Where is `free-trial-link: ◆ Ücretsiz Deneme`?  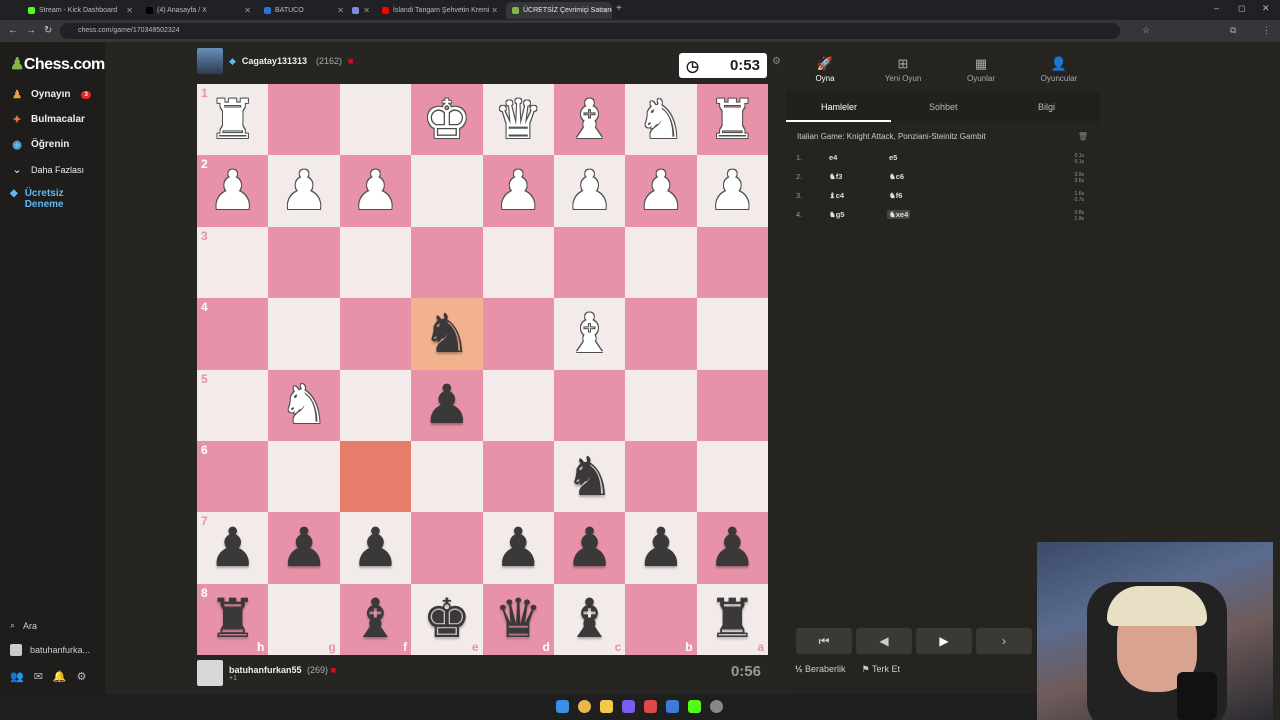 free-trial-link: ◆ Ücretsiz Deneme is located at coordinates (37, 199).